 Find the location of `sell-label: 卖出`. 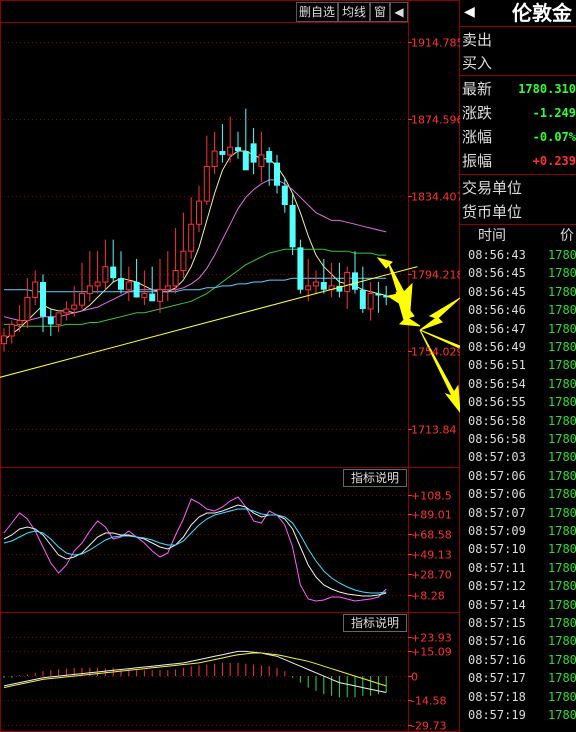

sell-label: 卖出 is located at coordinates (477, 40).